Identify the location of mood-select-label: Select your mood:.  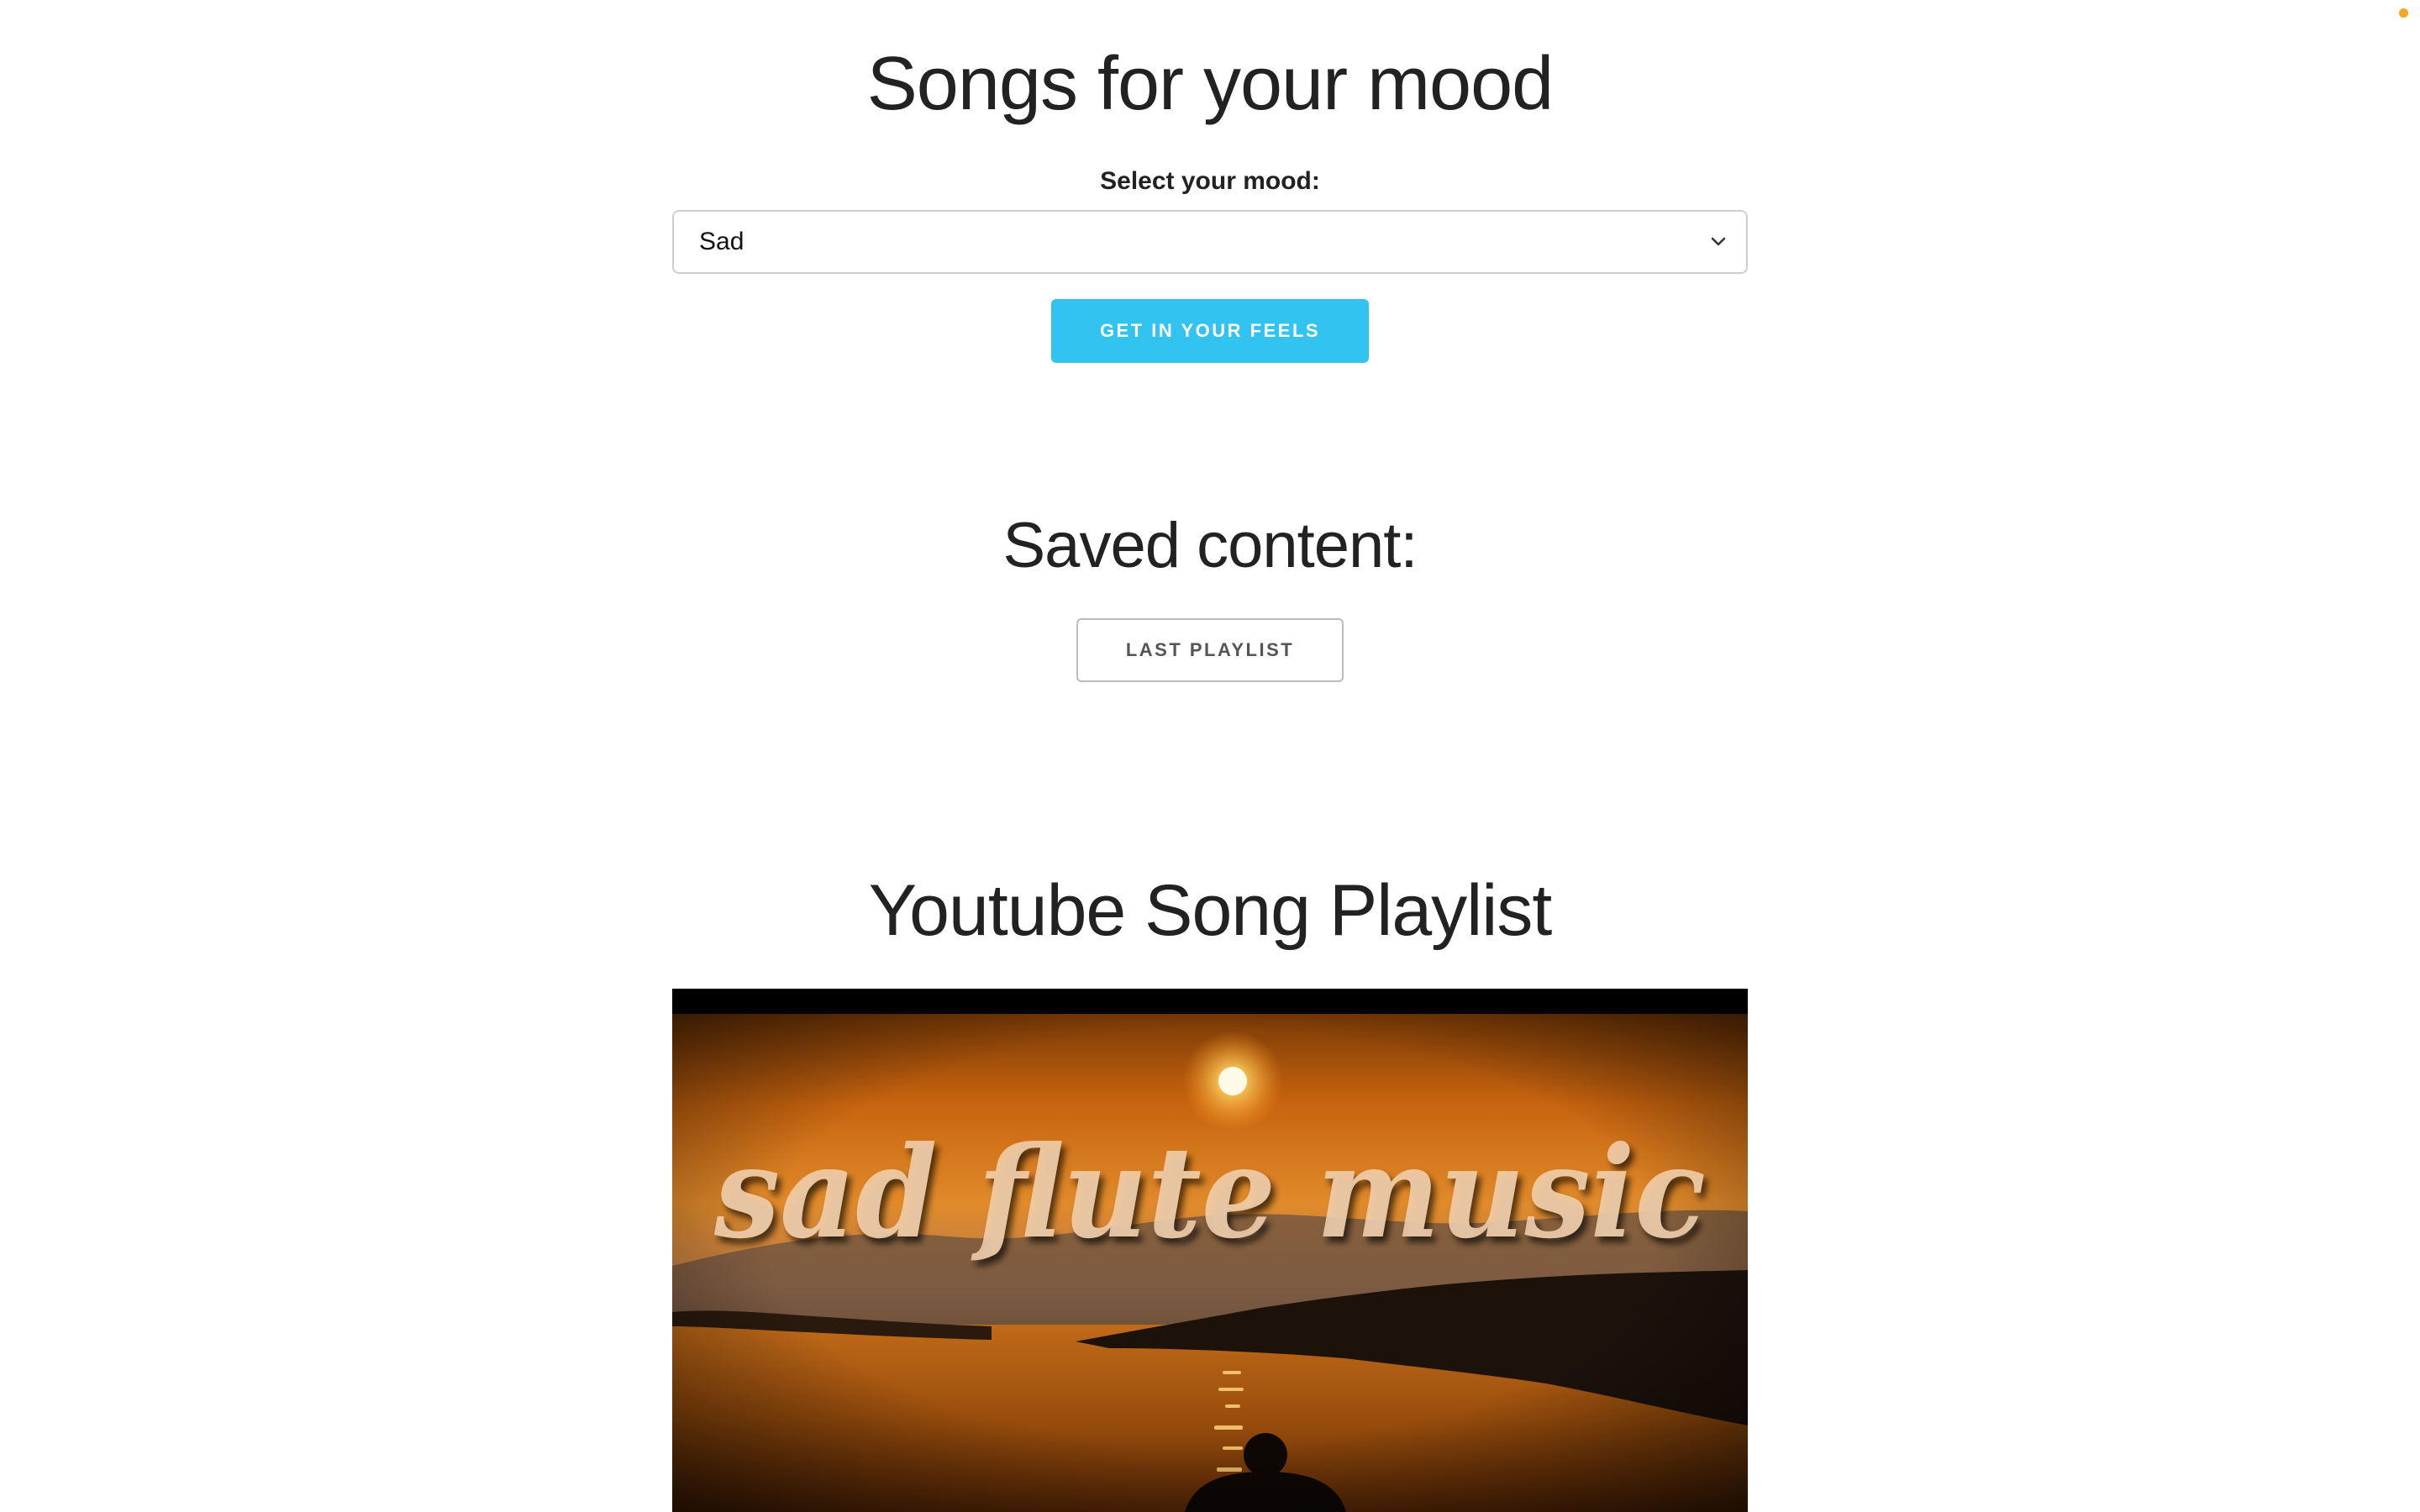
(1210, 181).